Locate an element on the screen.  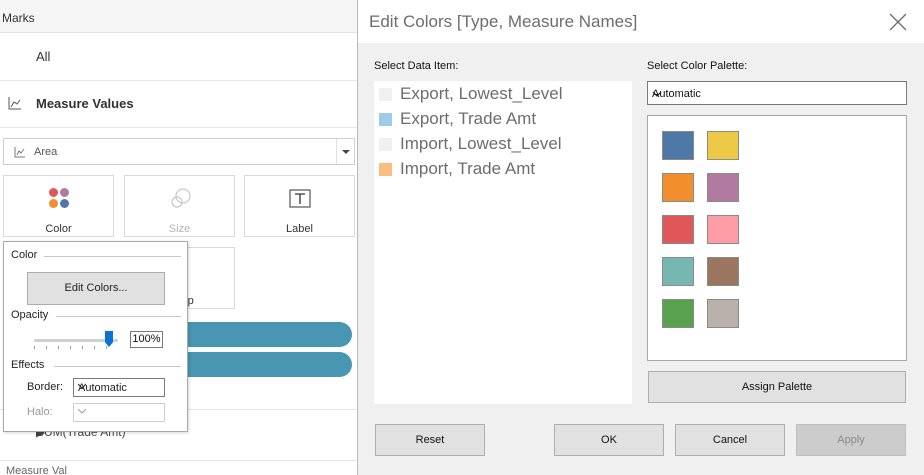
dialog-title: Edit Colors [Type, Measure Names] is located at coordinates (503, 21).